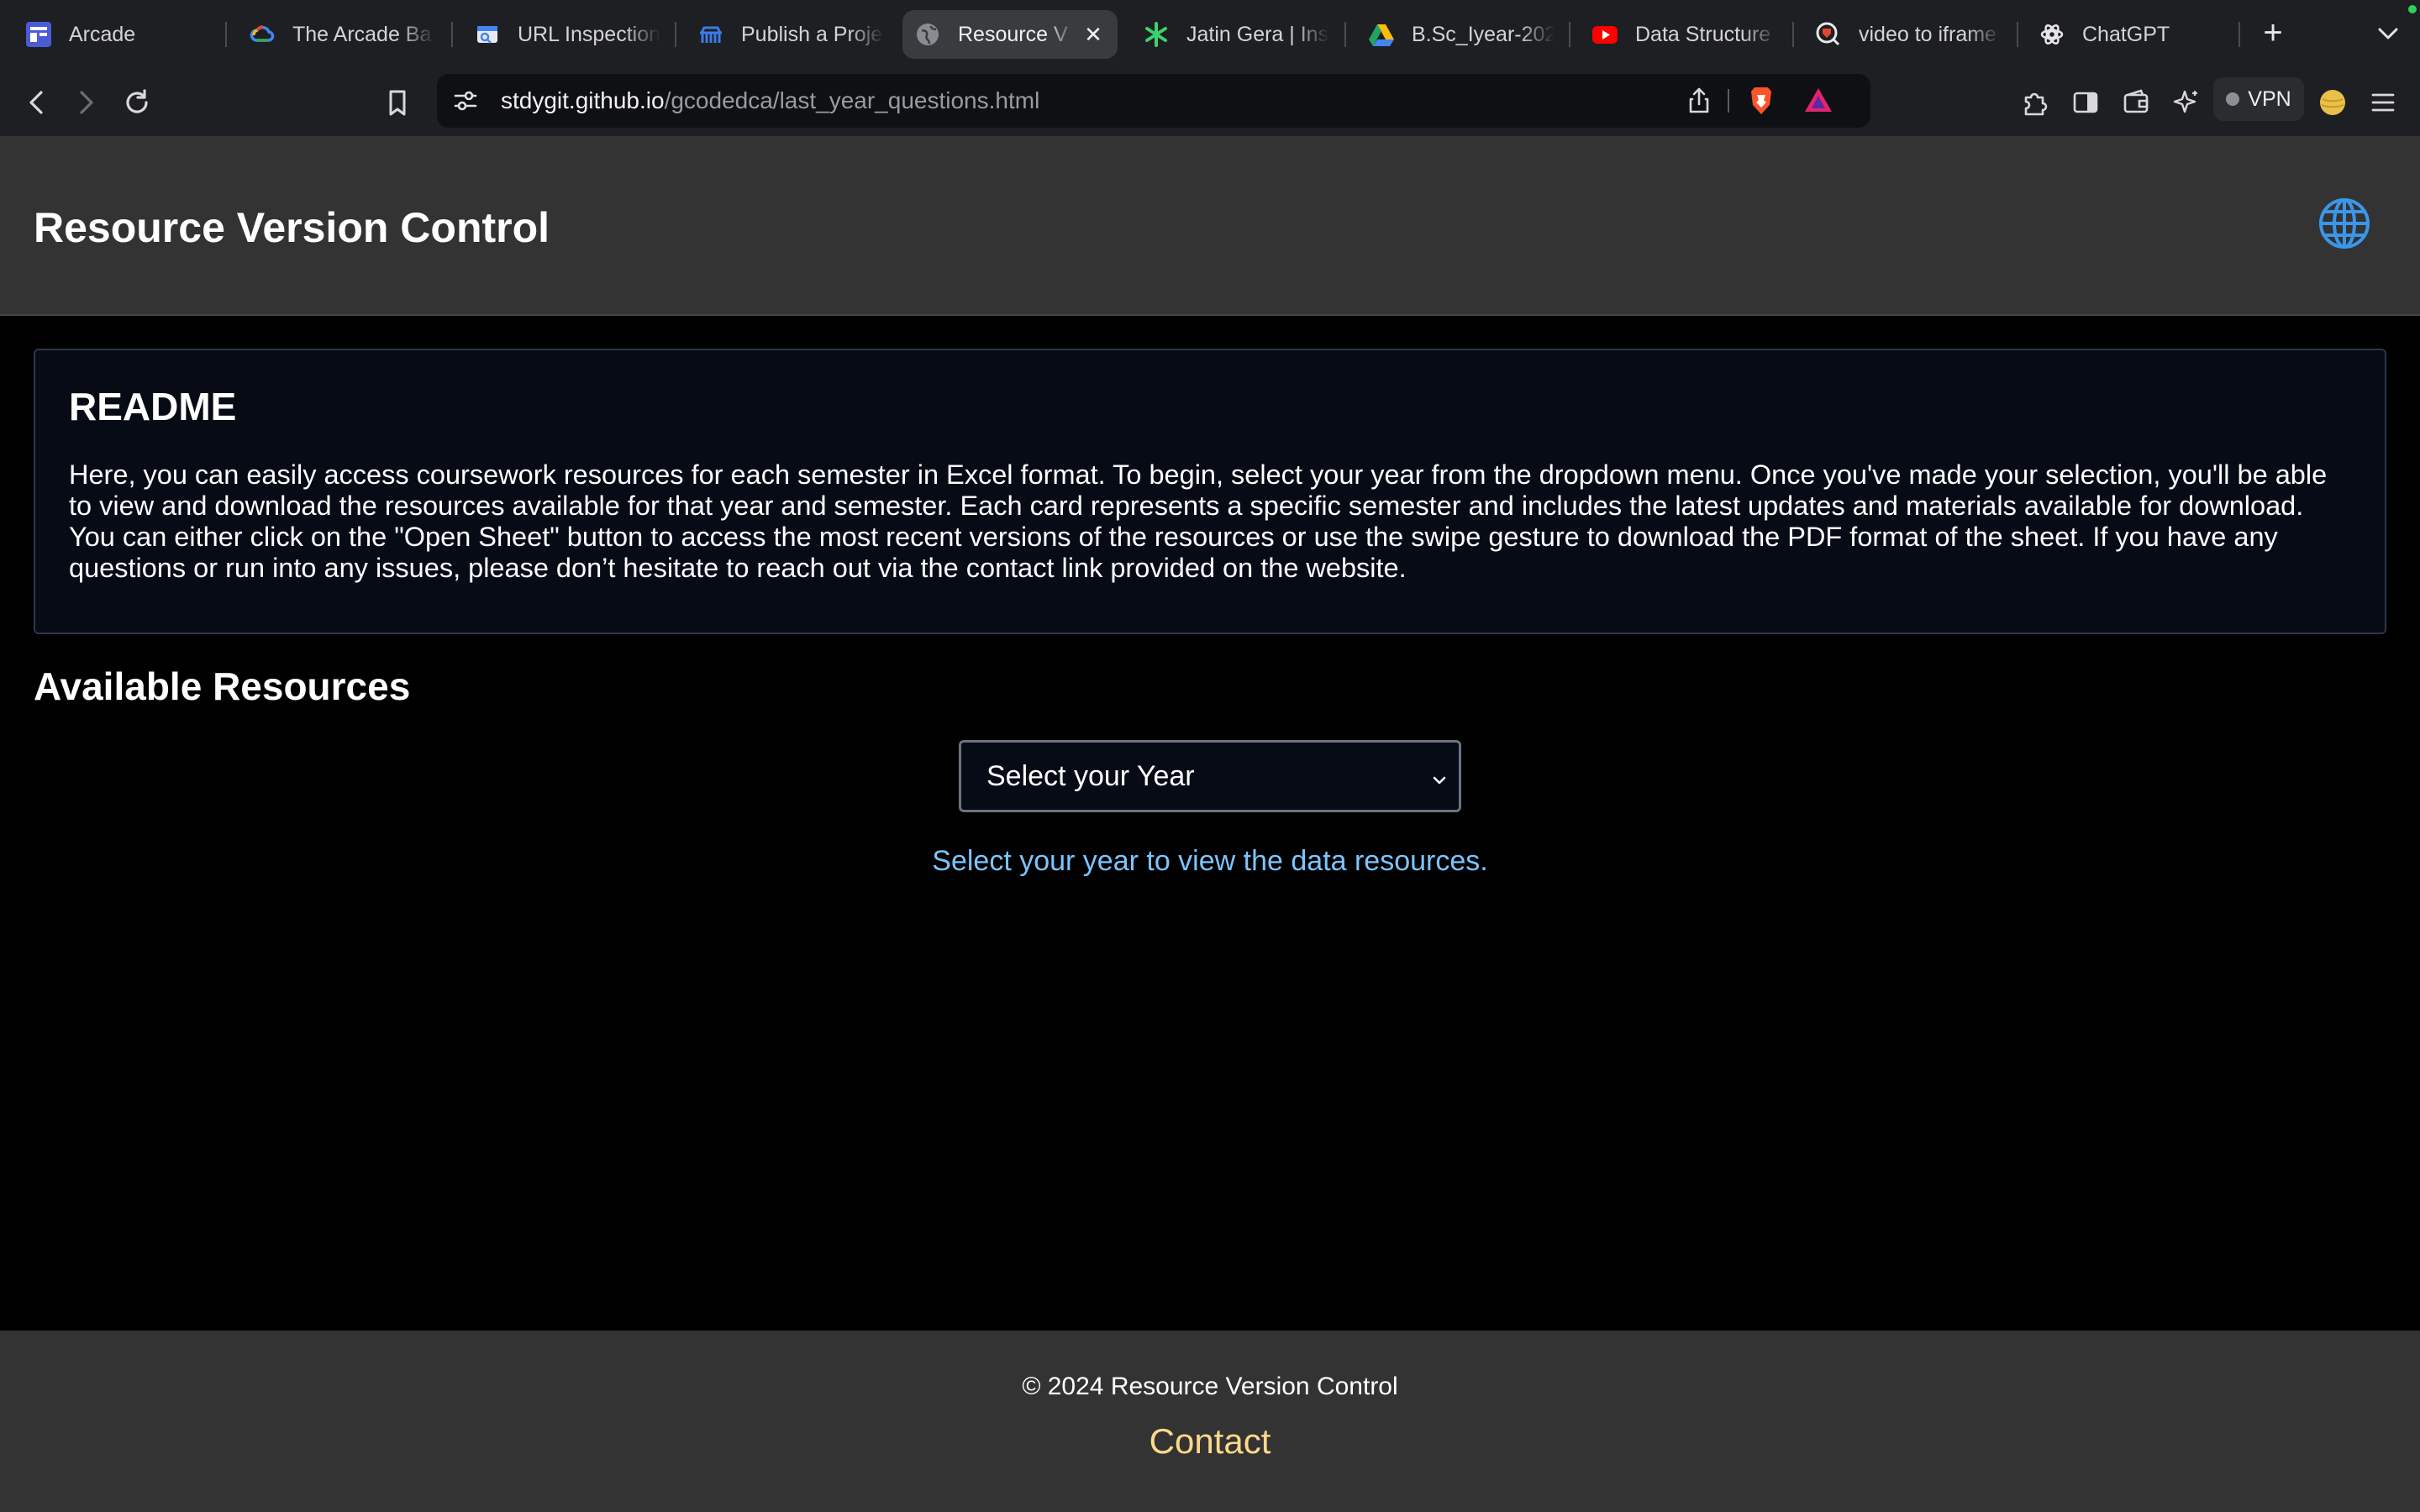  Describe the element at coordinates (852, 100) in the screenshot. I see `url-path: /gcodedca/last_year_questions.html` at that location.